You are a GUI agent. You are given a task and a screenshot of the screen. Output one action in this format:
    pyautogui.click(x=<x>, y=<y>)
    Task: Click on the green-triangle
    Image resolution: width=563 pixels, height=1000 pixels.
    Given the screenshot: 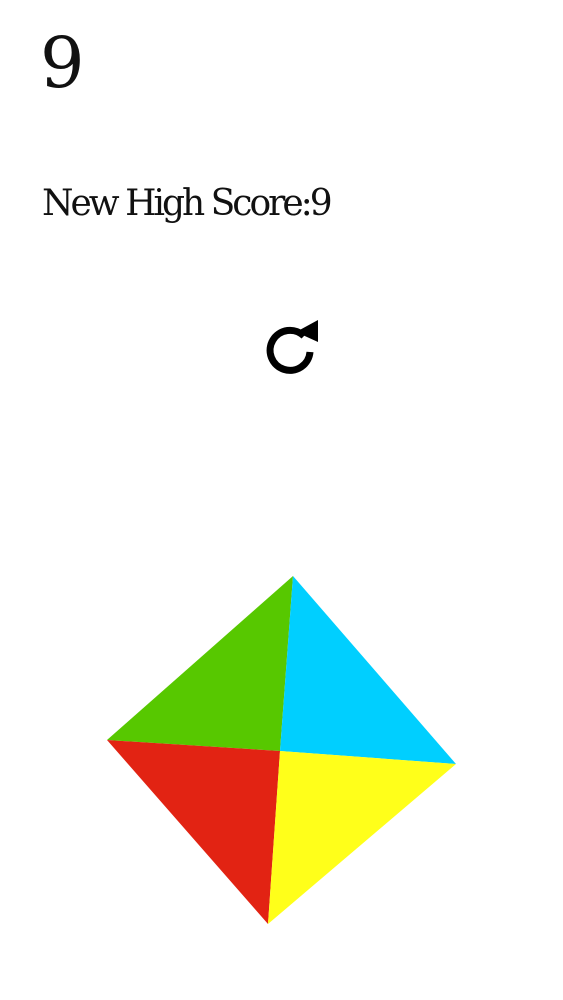 What is the action you would take?
    pyautogui.click(x=200, y=663)
    